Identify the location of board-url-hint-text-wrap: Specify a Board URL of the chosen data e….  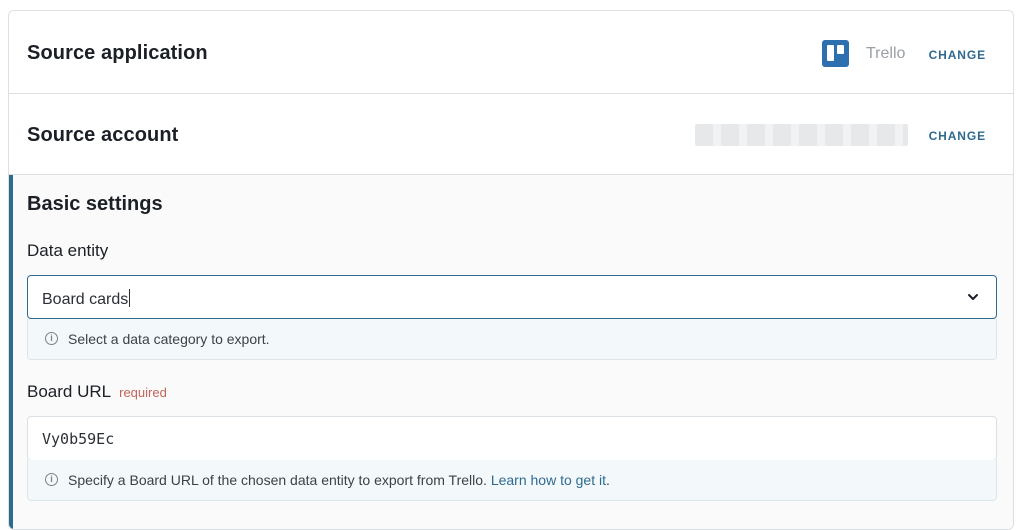
(339, 480).